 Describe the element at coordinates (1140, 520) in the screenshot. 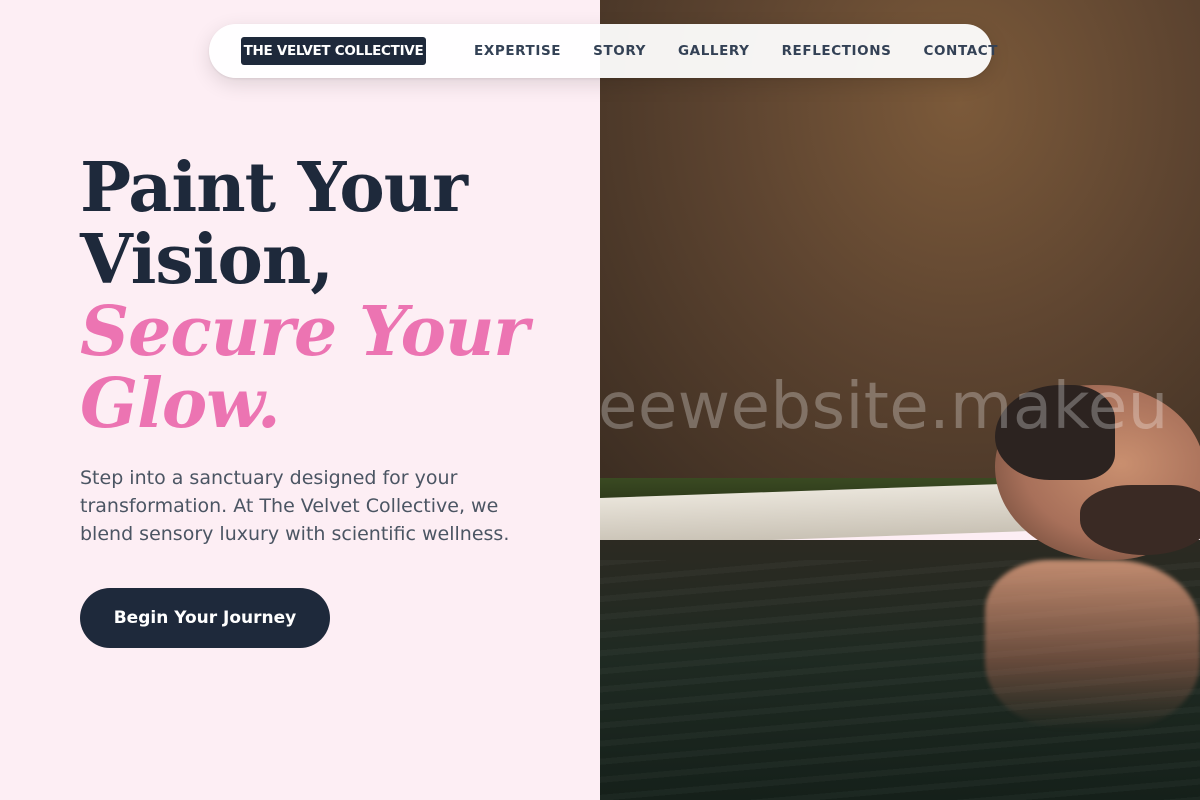

I see `photo-beard` at that location.